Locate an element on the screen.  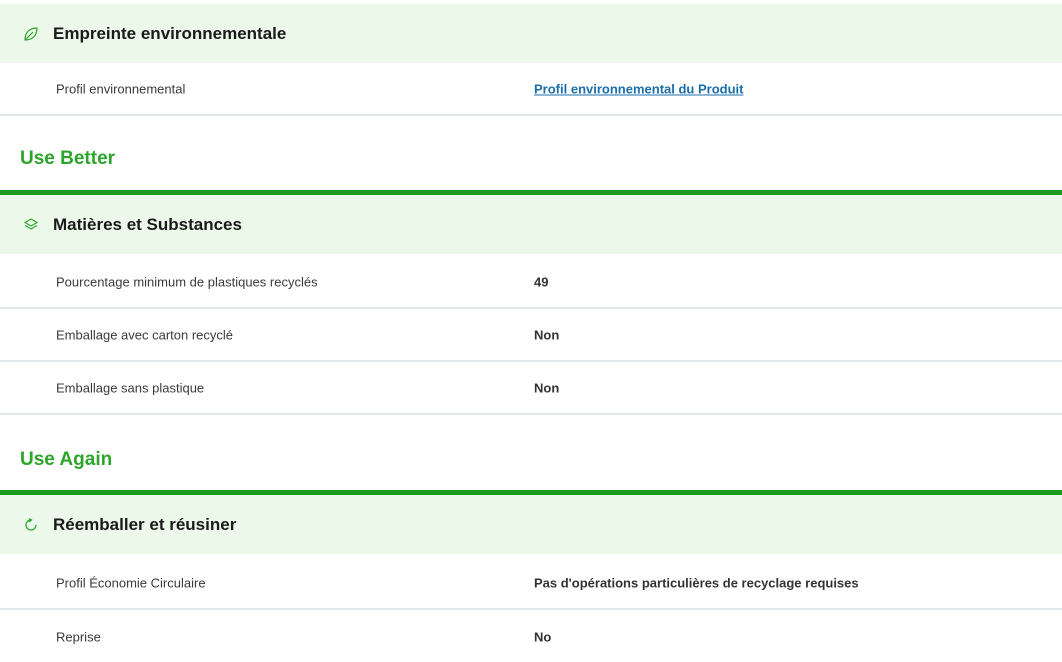
section-title: Matières et Substances is located at coordinates (147, 224).